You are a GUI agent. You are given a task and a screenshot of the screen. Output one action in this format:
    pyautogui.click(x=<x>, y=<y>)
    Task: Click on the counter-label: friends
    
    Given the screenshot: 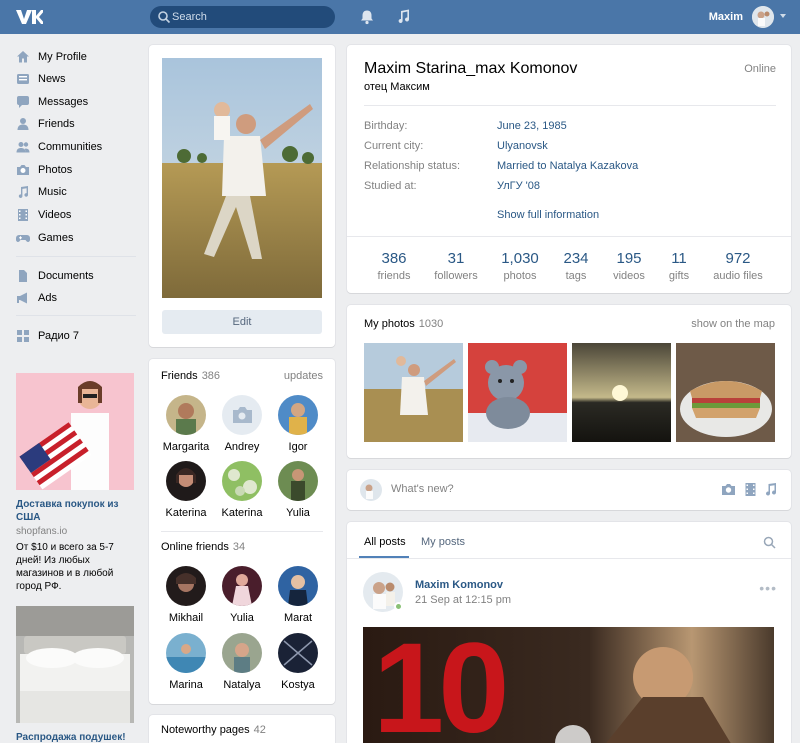 What is the action you would take?
    pyautogui.click(x=394, y=276)
    